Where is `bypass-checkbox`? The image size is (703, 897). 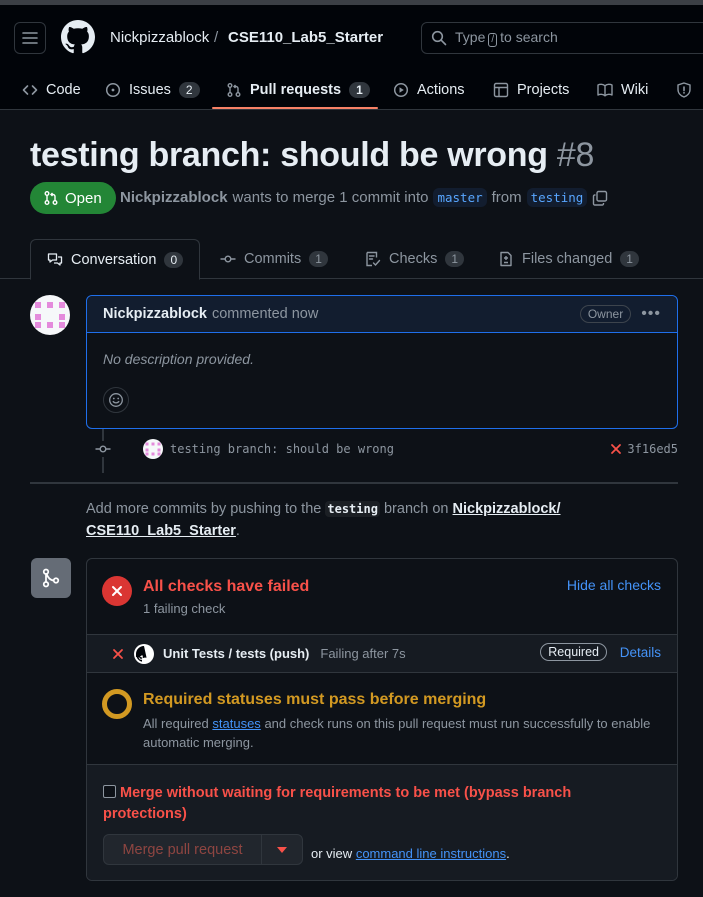 bypass-checkbox is located at coordinates (109, 791).